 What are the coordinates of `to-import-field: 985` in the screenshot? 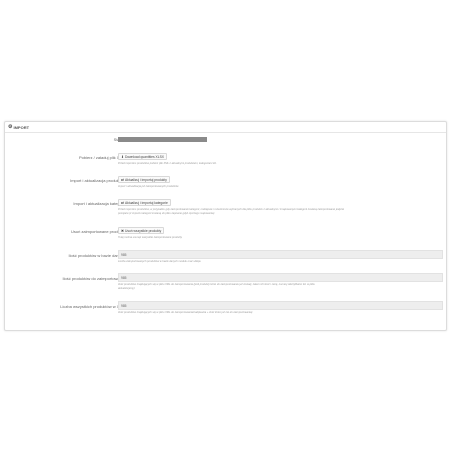 It's located at (280, 277).